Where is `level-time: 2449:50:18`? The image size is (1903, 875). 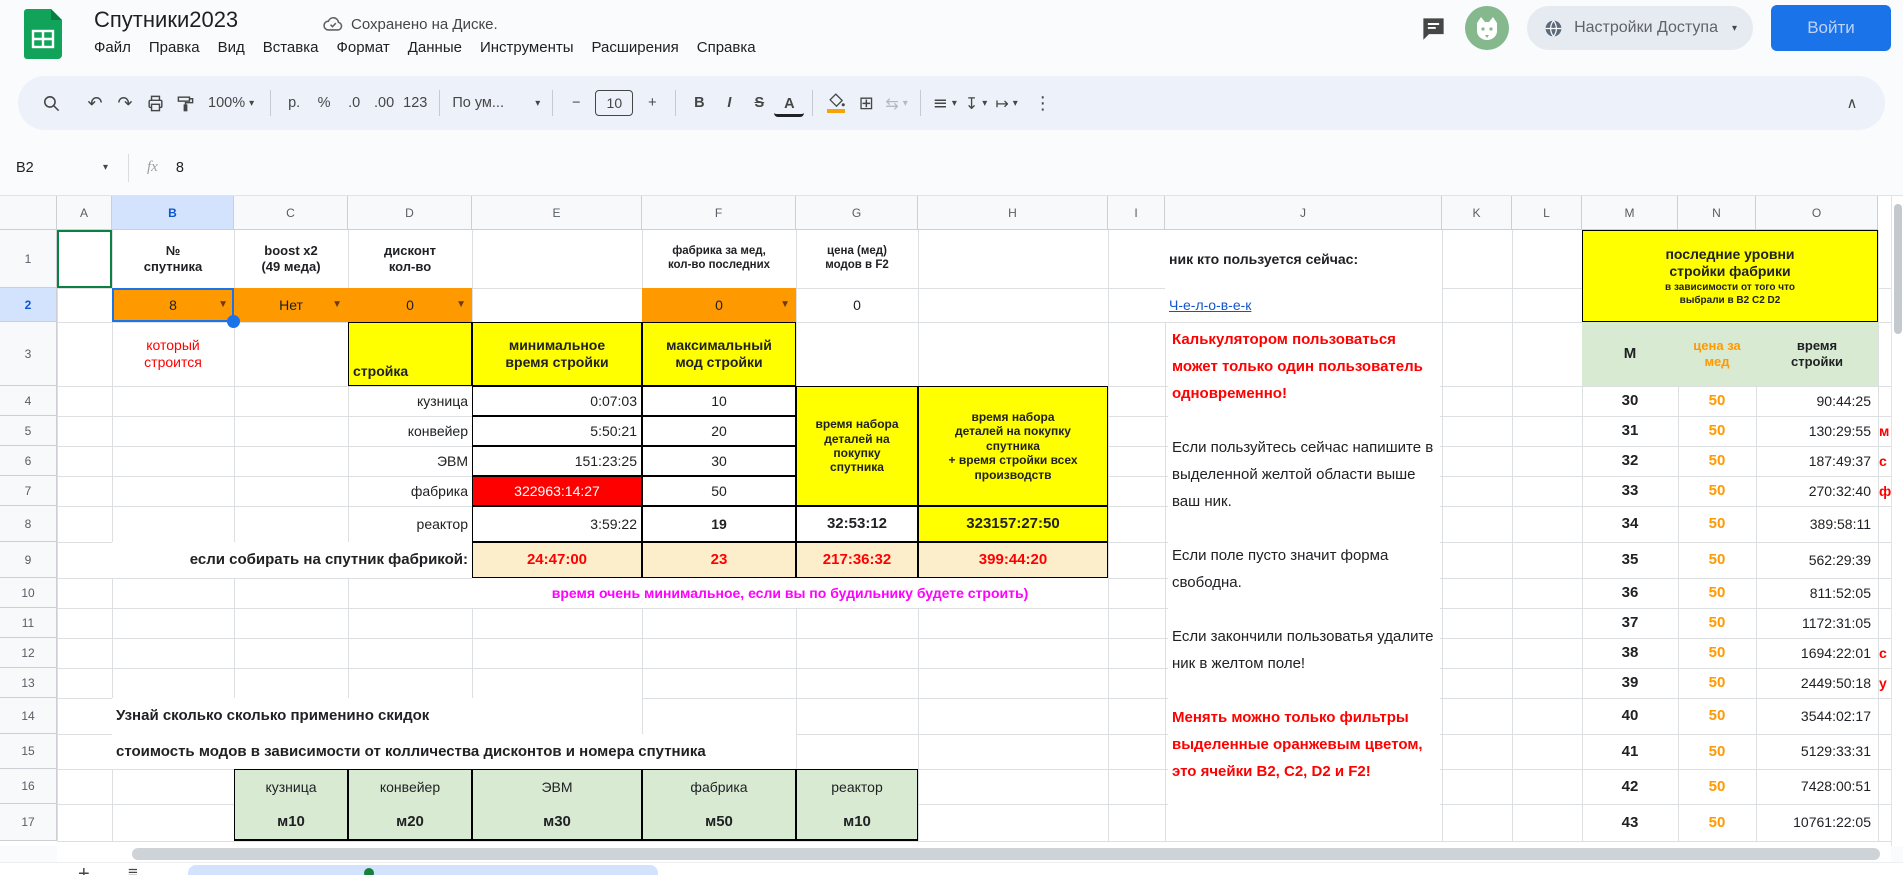 level-time: 2449:50:18 is located at coordinates (1817, 683).